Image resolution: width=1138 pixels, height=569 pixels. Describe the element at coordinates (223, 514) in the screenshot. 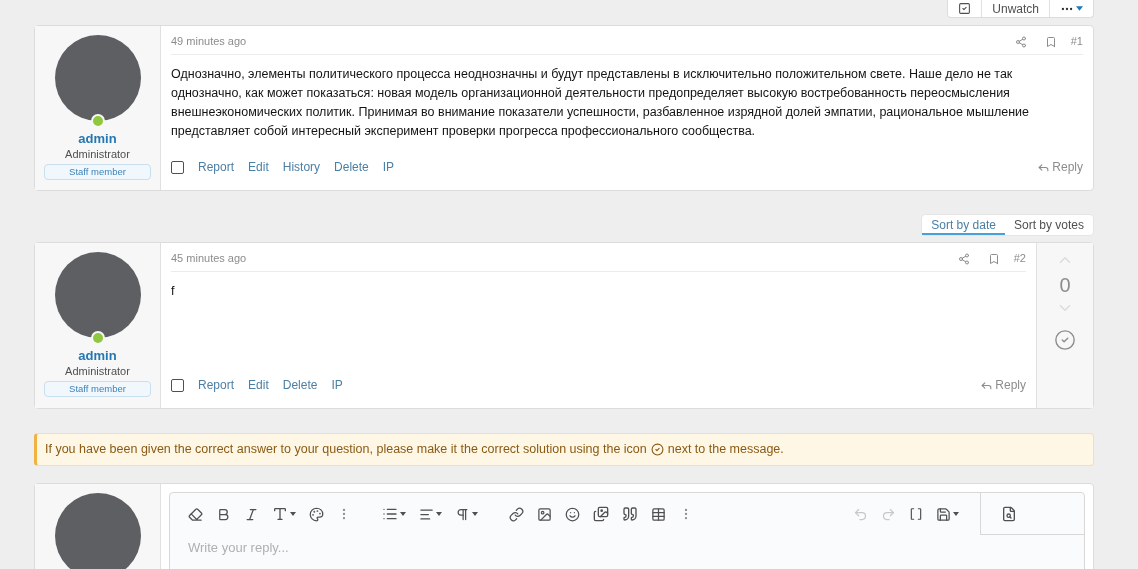

I see `bold-icon` at that location.